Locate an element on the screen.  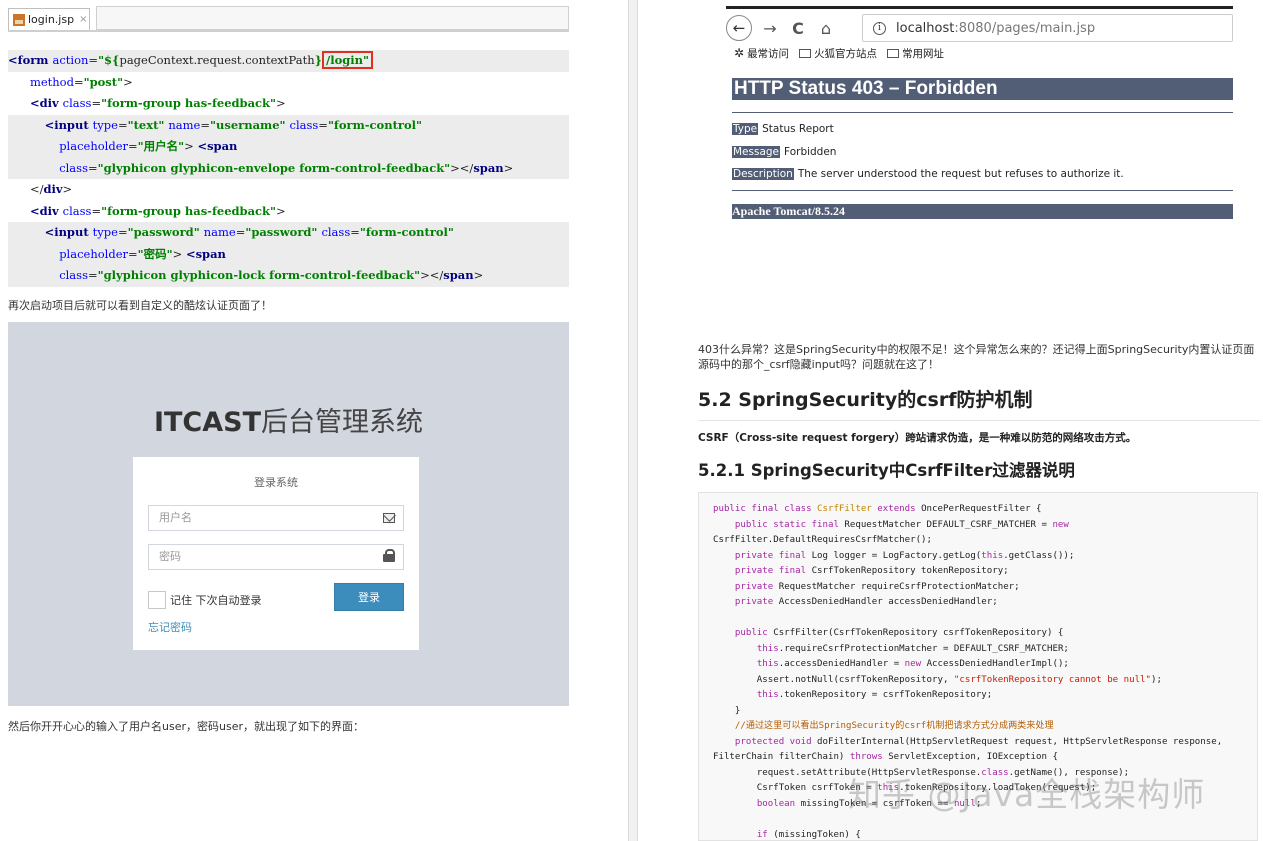
home-icon: ⌂ is located at coordinates (826, 28).